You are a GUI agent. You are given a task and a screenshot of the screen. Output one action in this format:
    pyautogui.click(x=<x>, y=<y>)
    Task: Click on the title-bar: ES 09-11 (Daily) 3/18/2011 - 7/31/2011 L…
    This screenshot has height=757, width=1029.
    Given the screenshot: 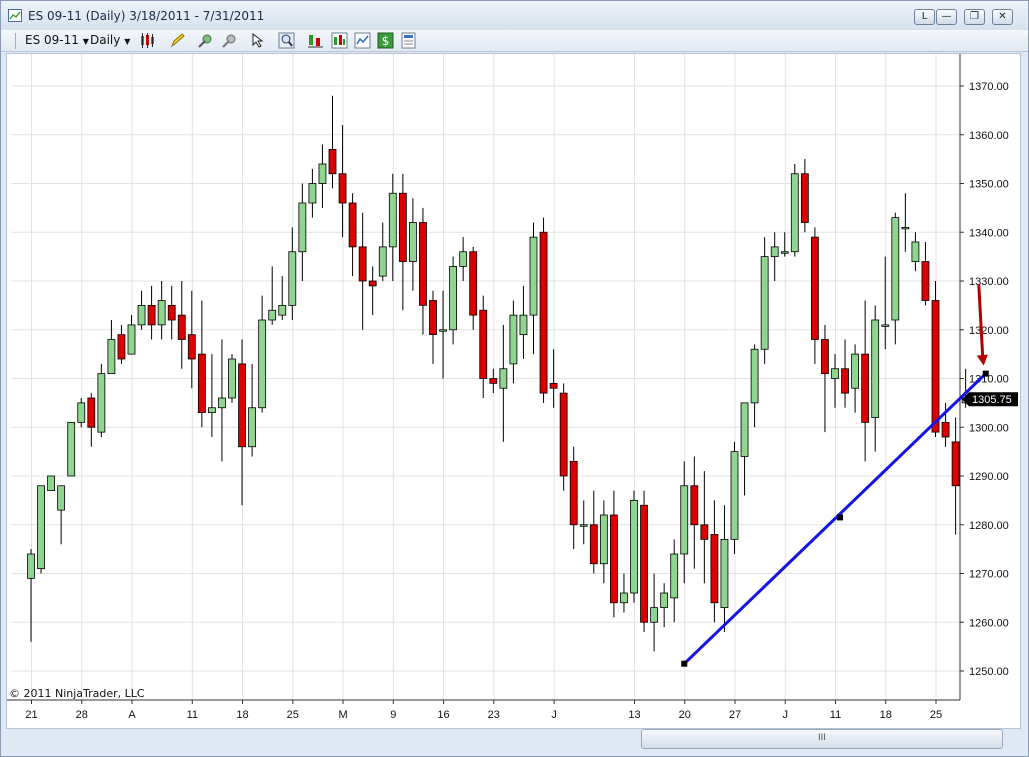 What is the action you would take?
    pyautogui.click(x=514, y=15)
    